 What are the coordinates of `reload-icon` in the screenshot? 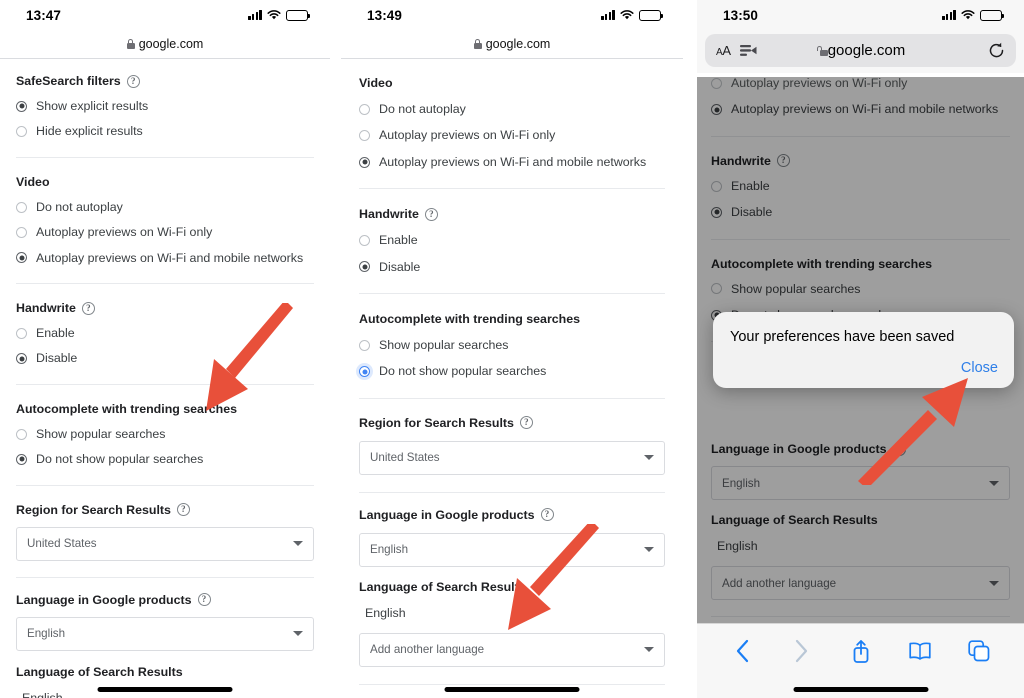 It's located at (996, 50).